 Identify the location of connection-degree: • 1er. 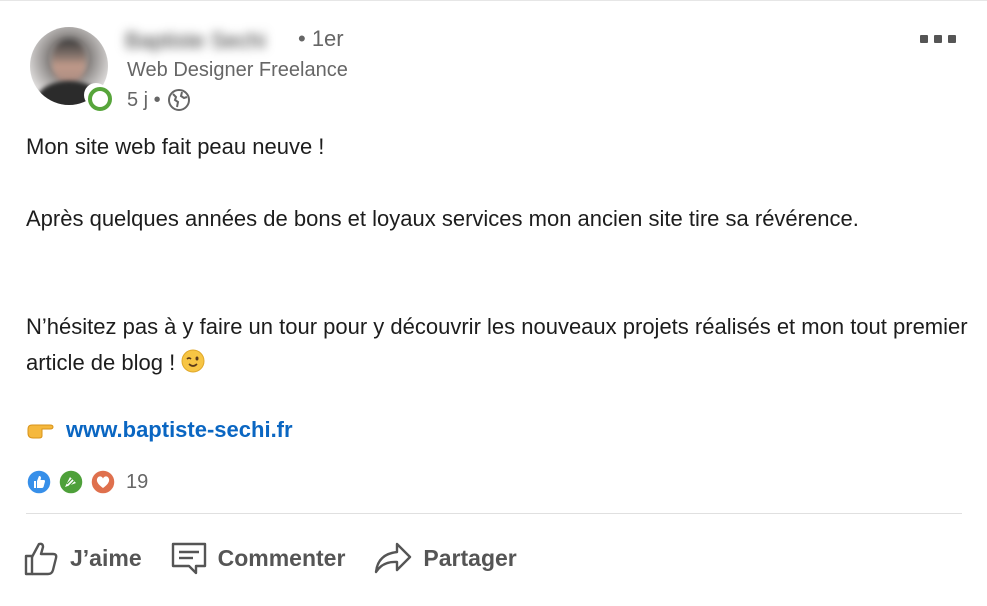
(321, 38).